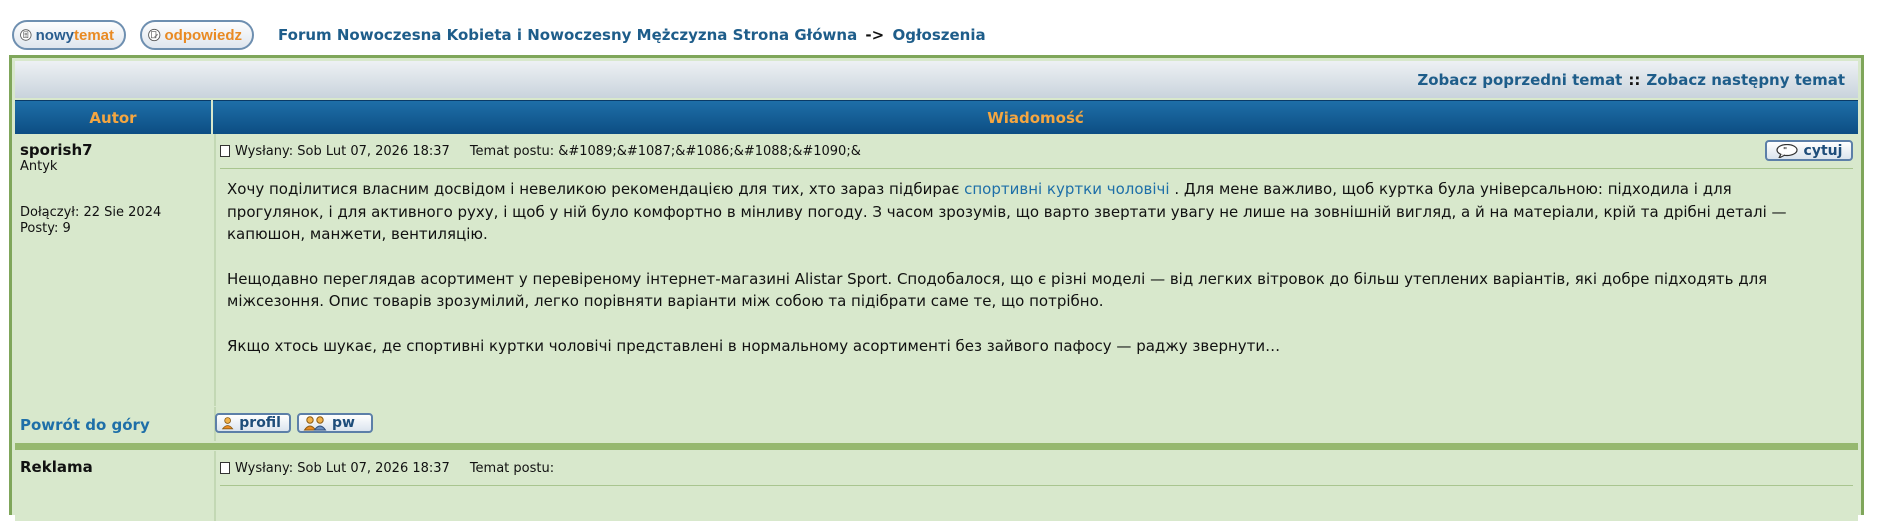  Describe the element at coordinates (85, 425) in the screenshot. I see `back-to-top-link: Powrót do góry` at that location.